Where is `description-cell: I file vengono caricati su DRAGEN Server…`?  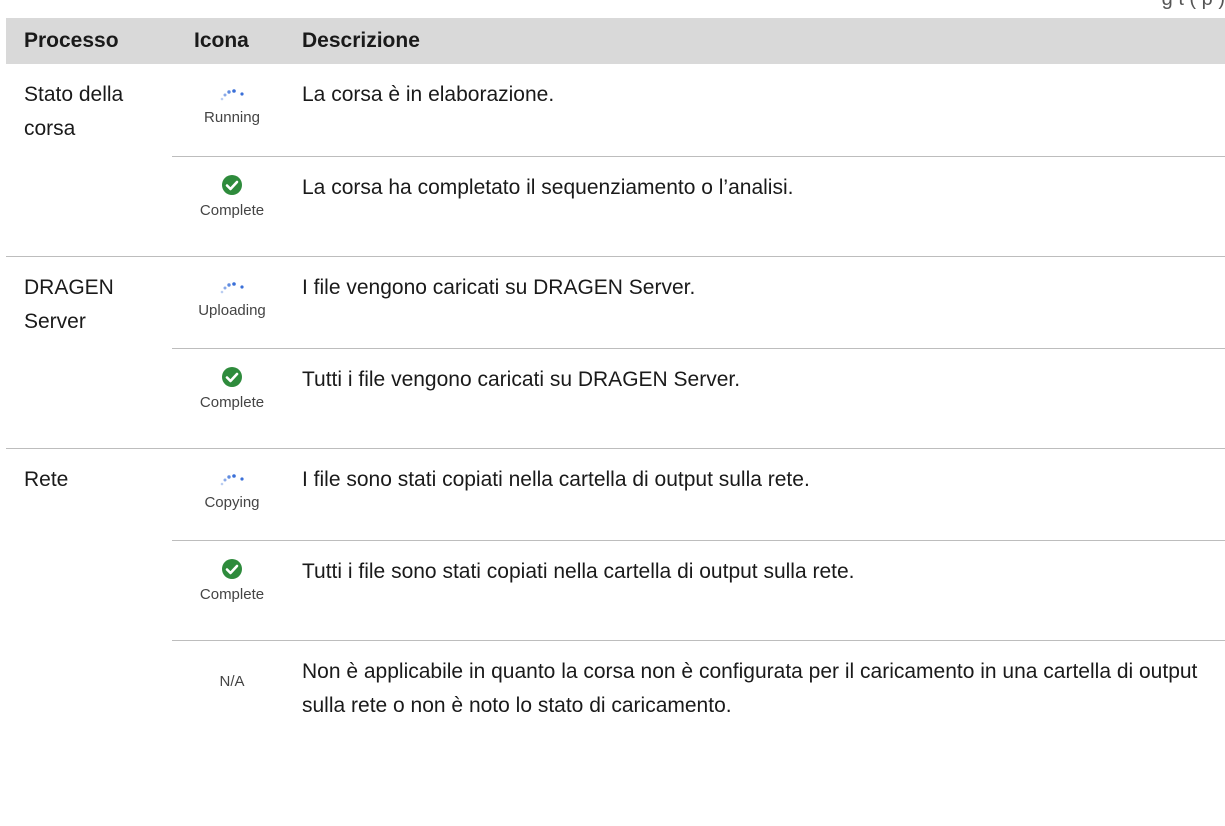
description-cell: I file vengono caricati su DRAGEN Server… is located at coordinates (758, 301).